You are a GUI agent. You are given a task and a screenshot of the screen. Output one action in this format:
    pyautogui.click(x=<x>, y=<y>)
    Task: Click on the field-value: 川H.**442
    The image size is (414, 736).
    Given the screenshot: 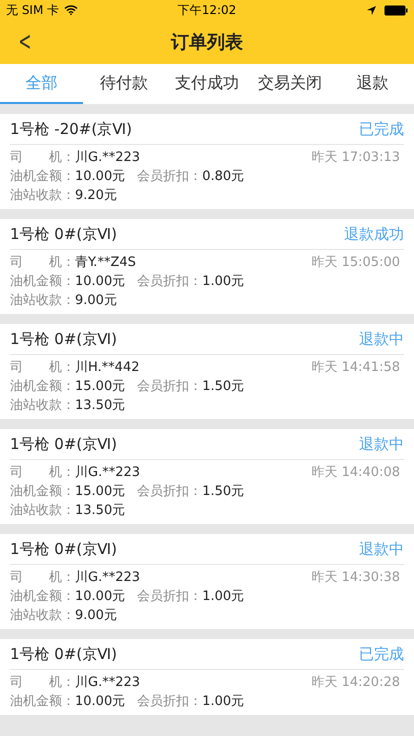 What is the action you would take?
    pyautogui.click(x=107, y=368)
    